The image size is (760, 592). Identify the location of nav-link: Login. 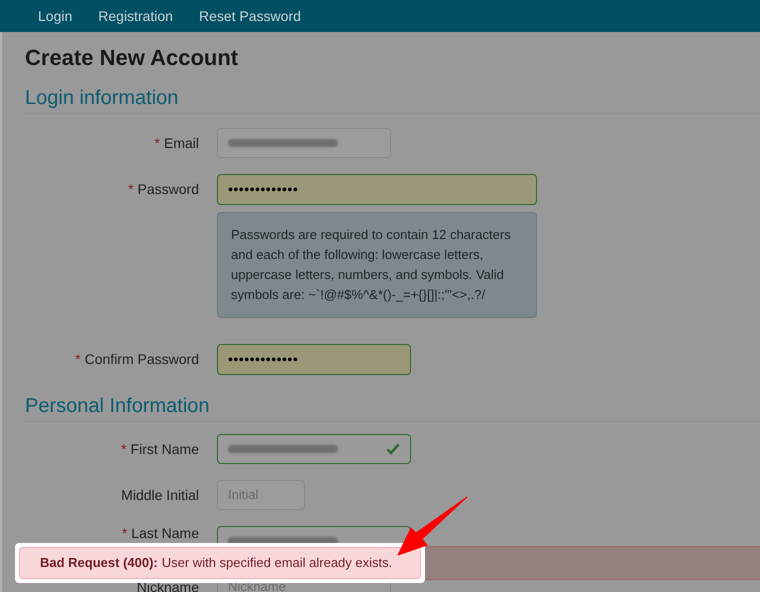
(55, 16).